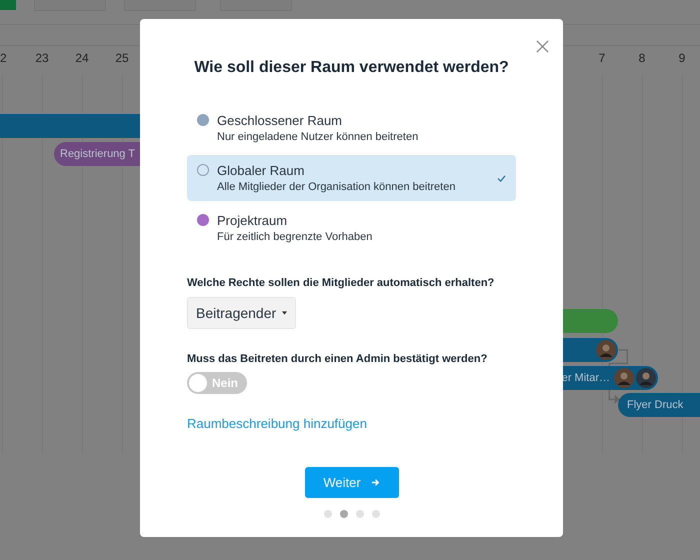 Image resolution: width=700 pixels, height=560 pixels. What do you see at coordinates (294, 237) in the screenshot?
I see `option-description: Für zeitlich begrenzte Vorhaben` at bounding box center [294, 237].